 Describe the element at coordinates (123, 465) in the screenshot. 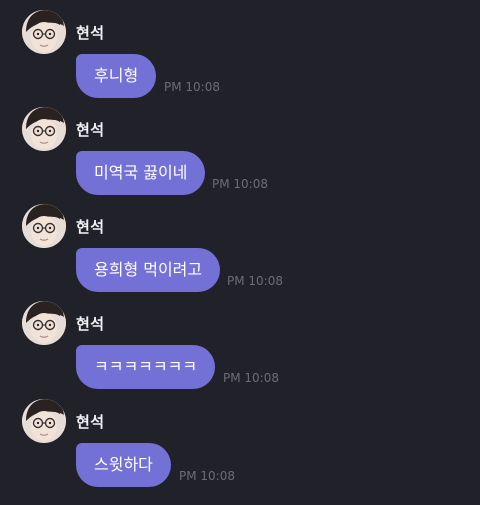

I see `message-bubble: 스윗하다` at that location.